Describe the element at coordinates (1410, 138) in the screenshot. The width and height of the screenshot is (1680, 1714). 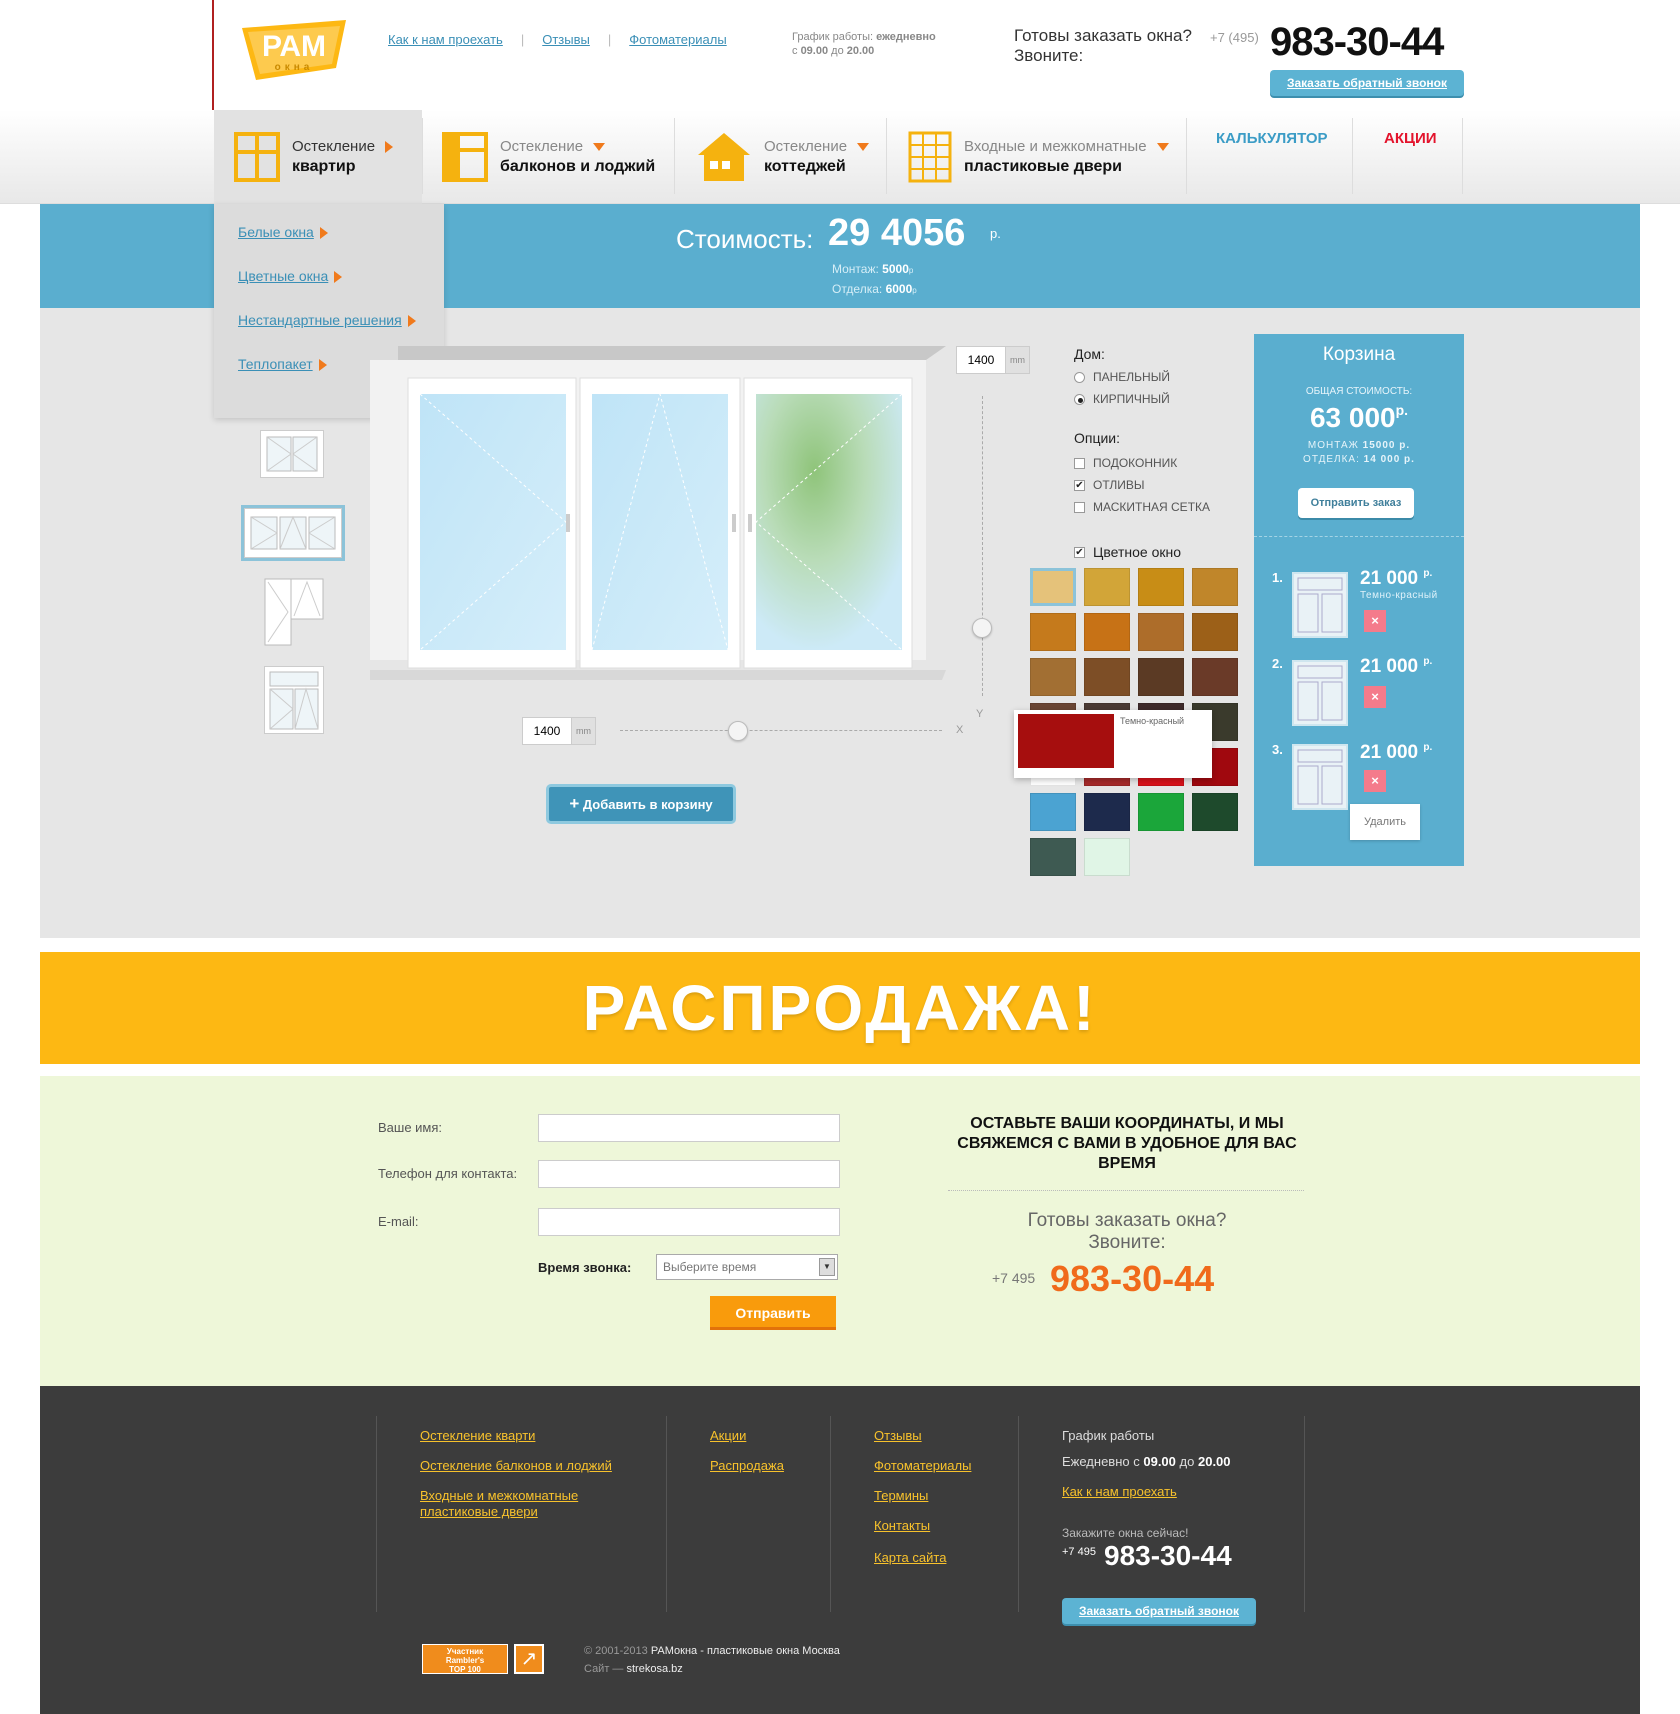
I see `nav-promo: АКЦИИ` at that location.